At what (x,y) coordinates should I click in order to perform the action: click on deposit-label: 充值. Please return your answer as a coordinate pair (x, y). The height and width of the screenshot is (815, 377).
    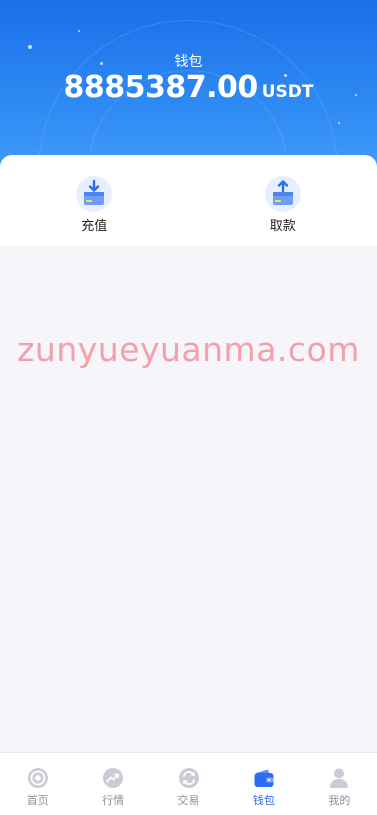
    Looking at the image, I should click on (94, 226).